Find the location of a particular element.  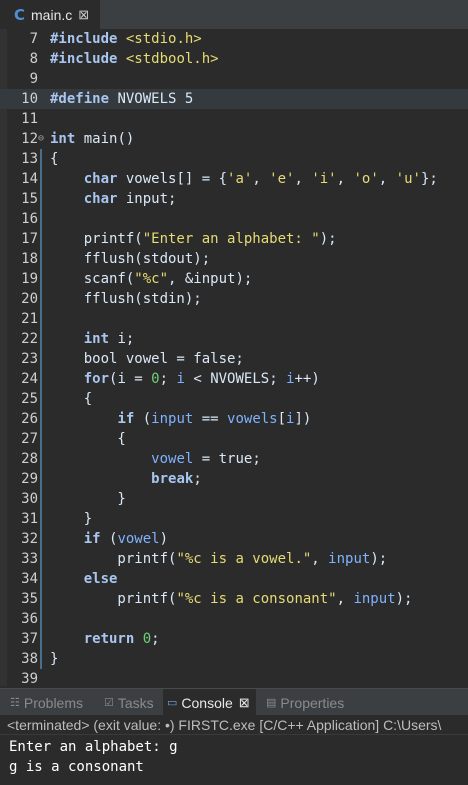

tab-properties: ▤ Properties is located at coordinates (305, 702).